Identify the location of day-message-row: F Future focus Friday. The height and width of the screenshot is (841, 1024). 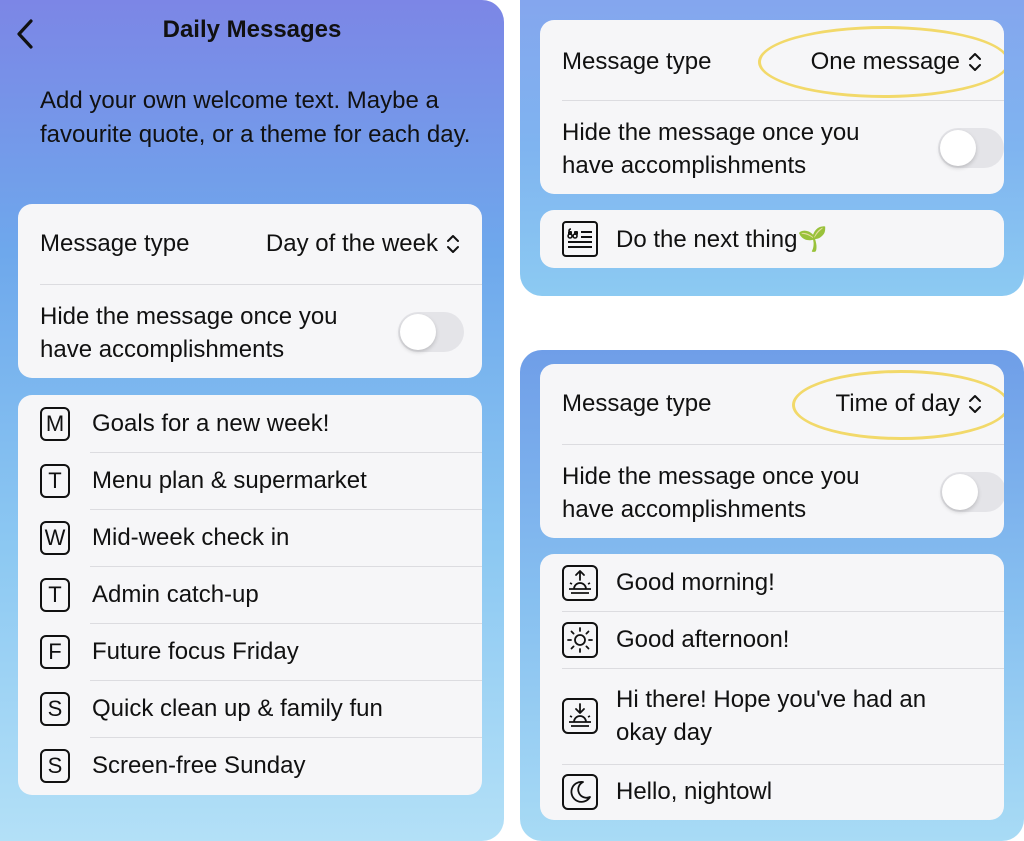
(261, 651).